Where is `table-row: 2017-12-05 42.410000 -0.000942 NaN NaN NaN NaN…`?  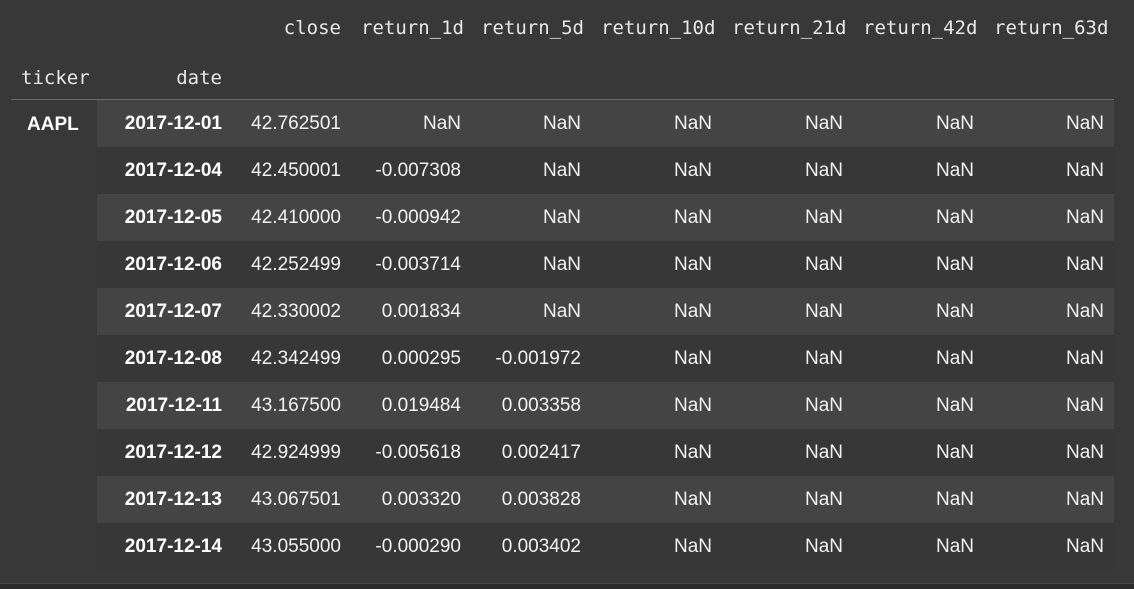
table-row: 2017-12-05 42.410000 -0.000942 NaN NaN NaN NaN… is located at coordinates (562, 217).